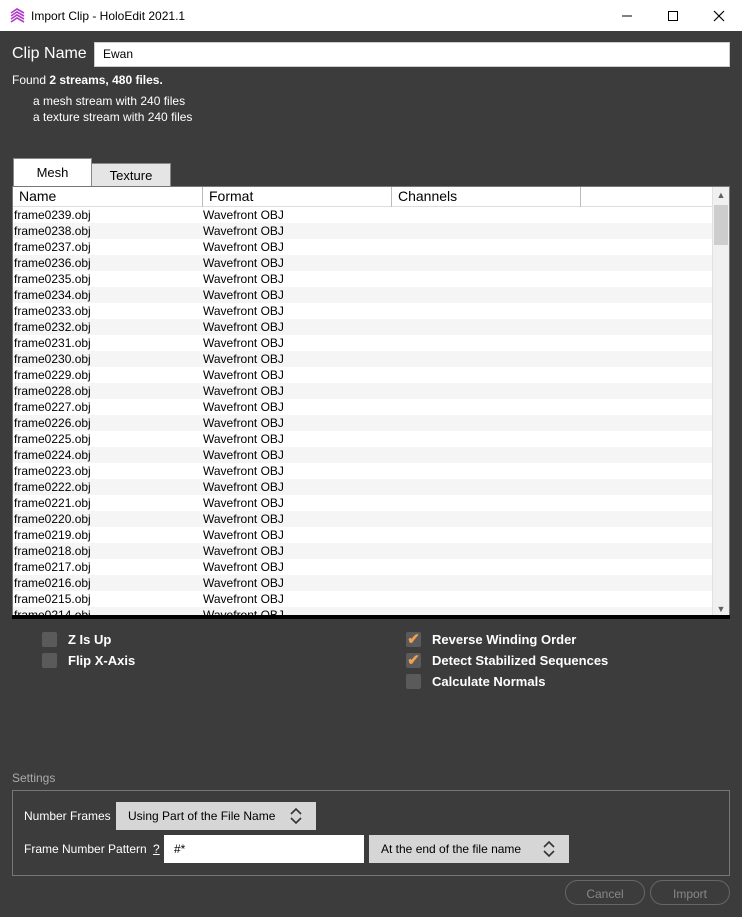 Image resolution: width=742 pixels, height=917 pixels. Describe the element at coordinates (49, 639) in the screenshot. I see `z-is-up-checkbox` at that location.